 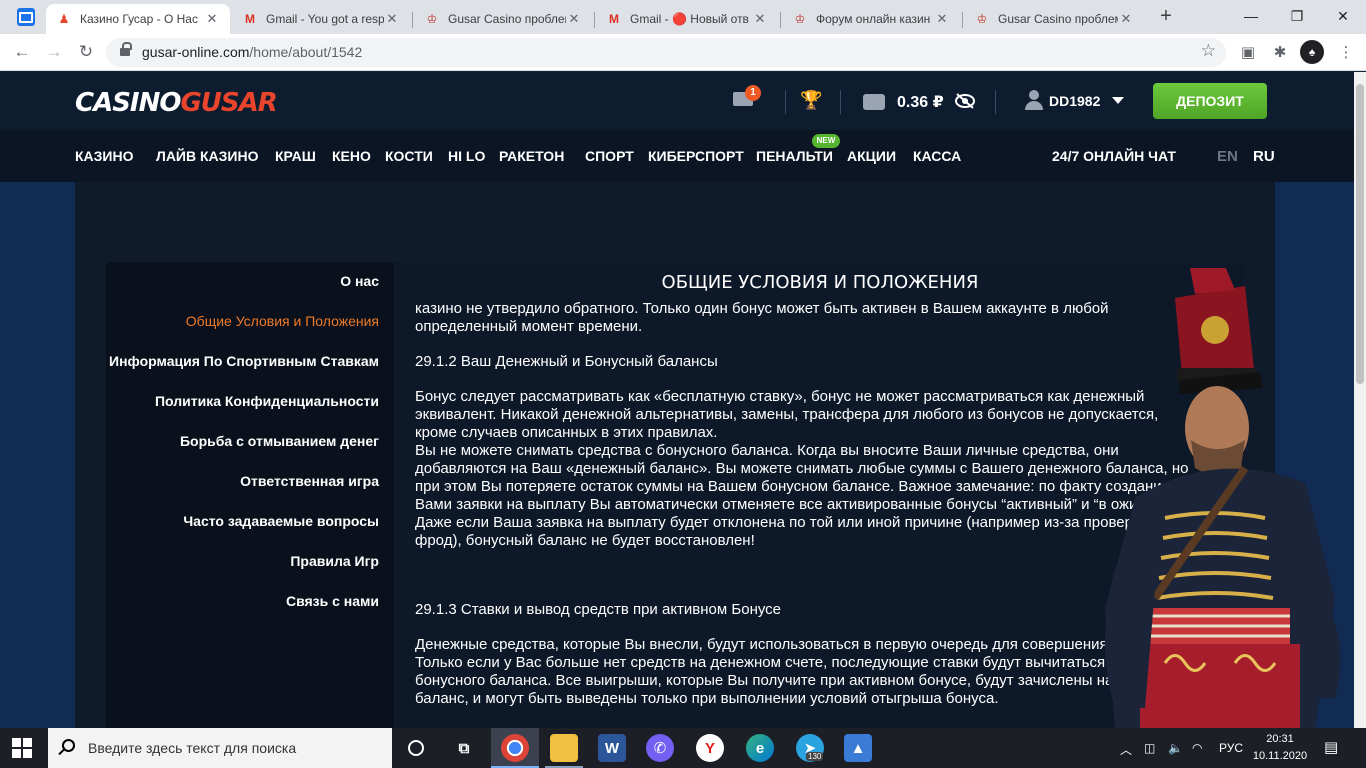 I want to click on sidebar-item-terms: Общие Условия и Положения, so click(x=282, y=321).